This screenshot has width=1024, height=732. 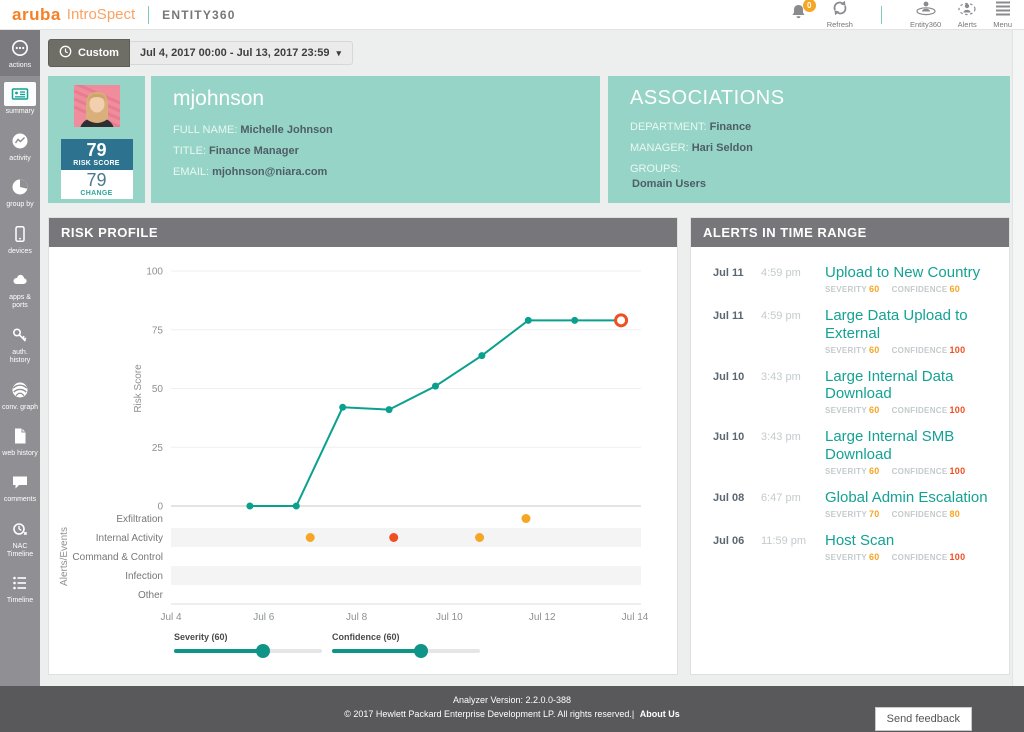 I want to click on sidebar-item-nac-timeline: NAC Timeline, so click(x=20, y=538).